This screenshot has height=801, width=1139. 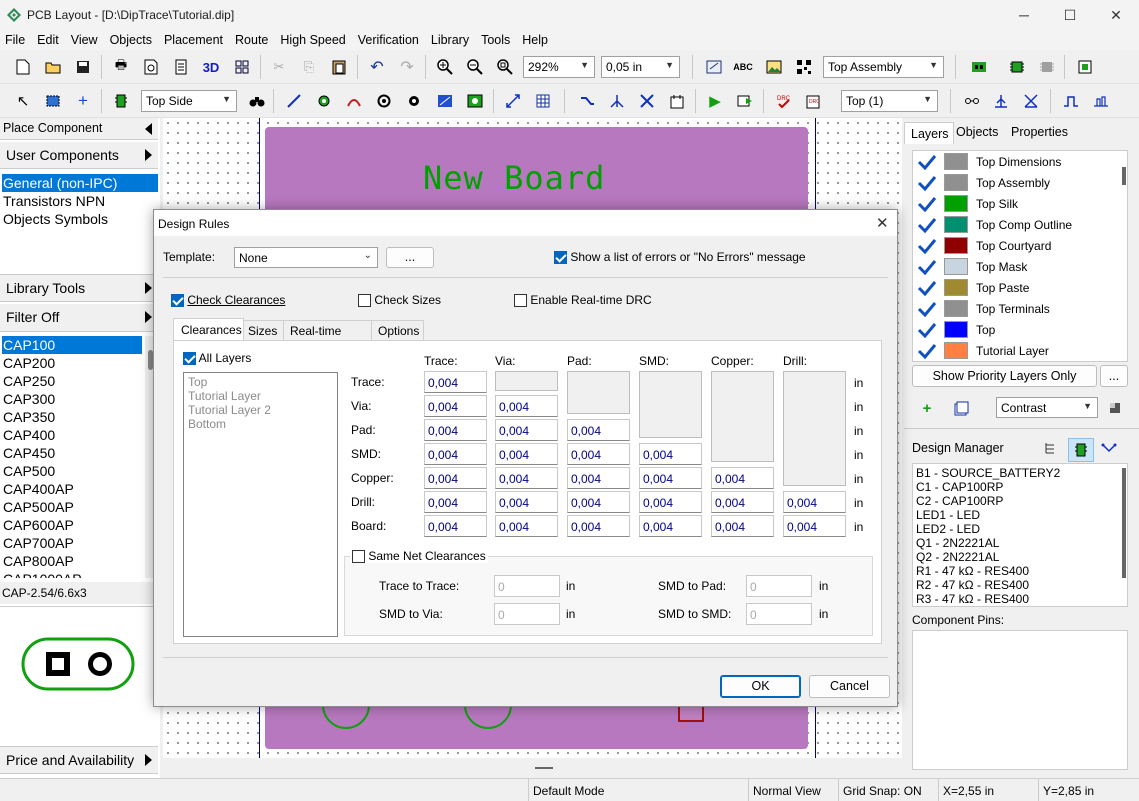 I want to click on report-icon, so click(x=181, y=67).